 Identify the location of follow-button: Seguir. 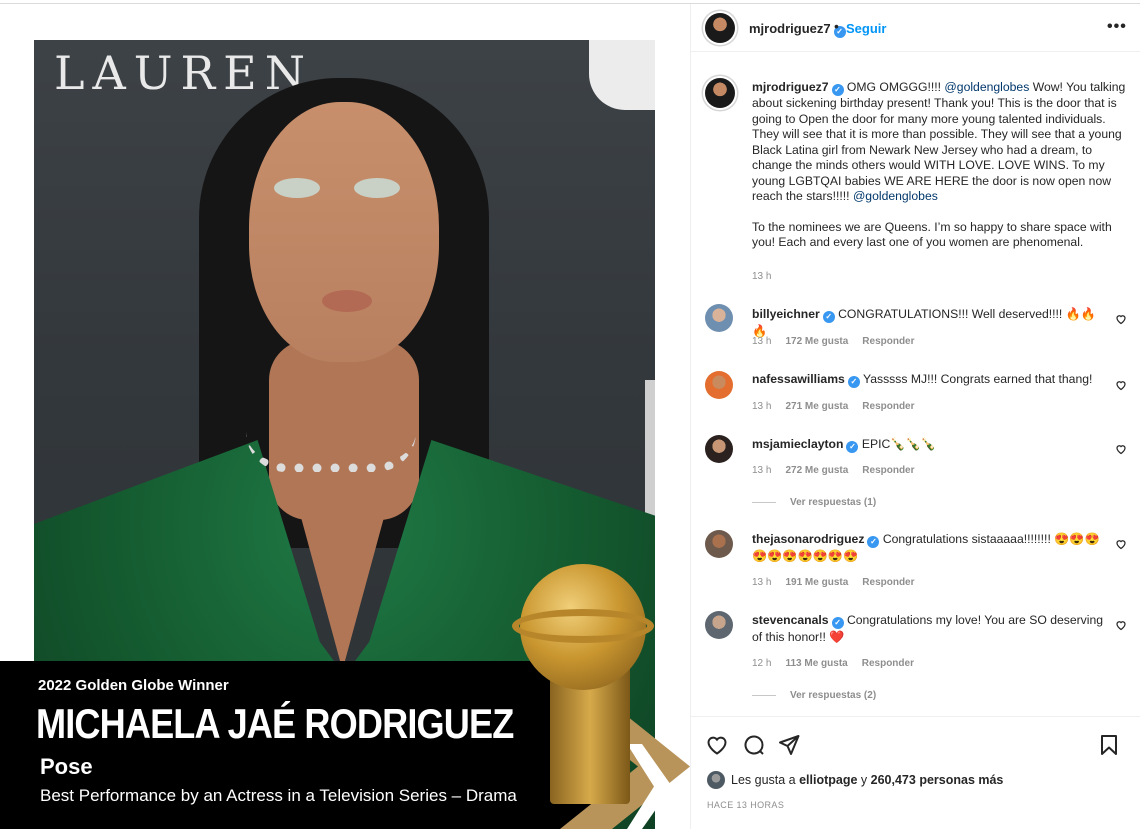
(866, 28).